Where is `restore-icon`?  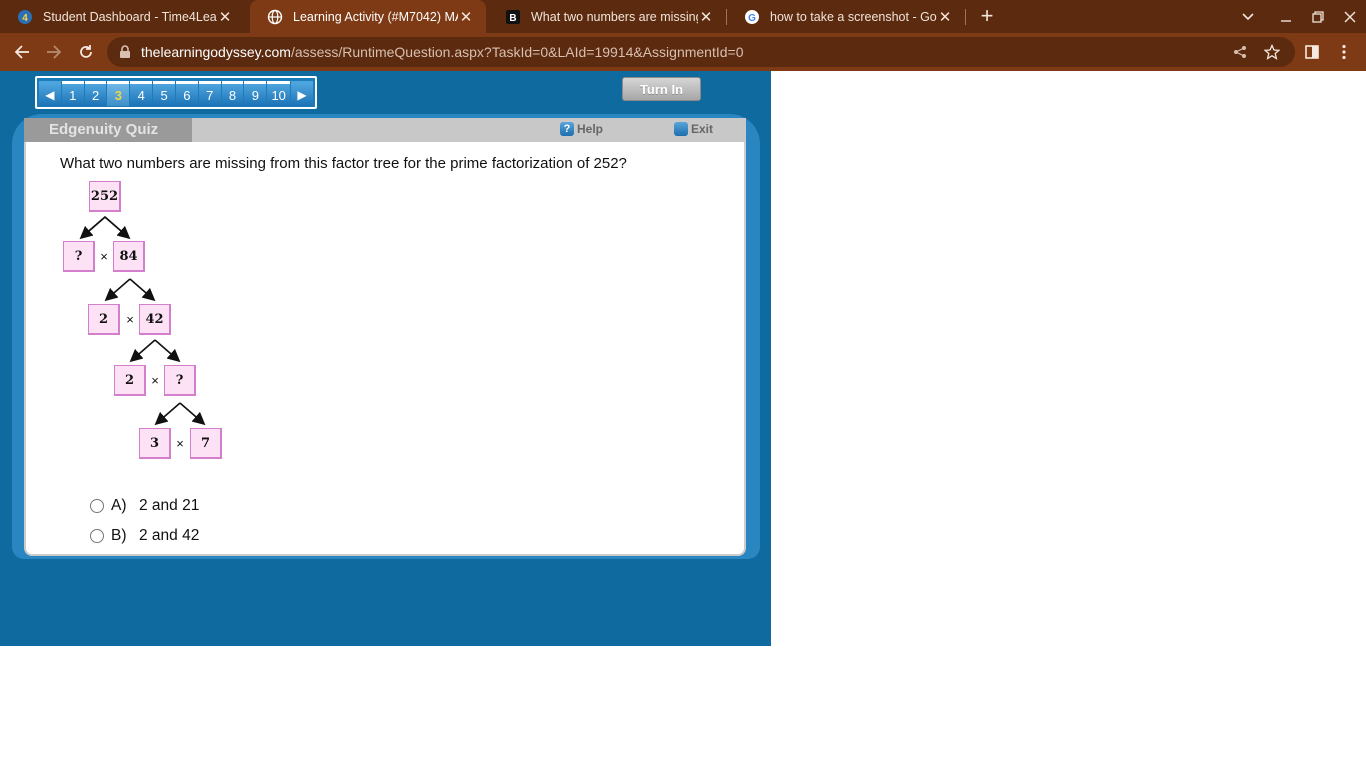 restore-icon is located at coordinates (1318, 16).